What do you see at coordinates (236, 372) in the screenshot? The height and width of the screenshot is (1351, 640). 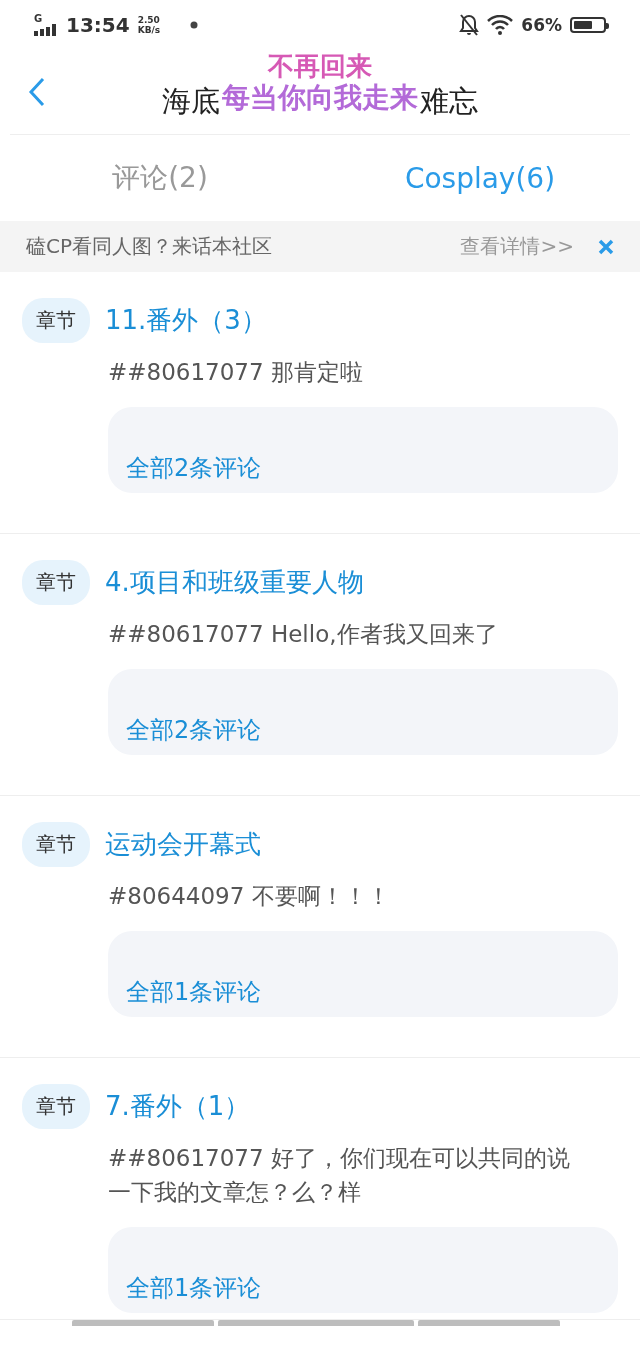 I see `comment-text: ##80617077 那肯定啦` at bounding box center [236, 372].